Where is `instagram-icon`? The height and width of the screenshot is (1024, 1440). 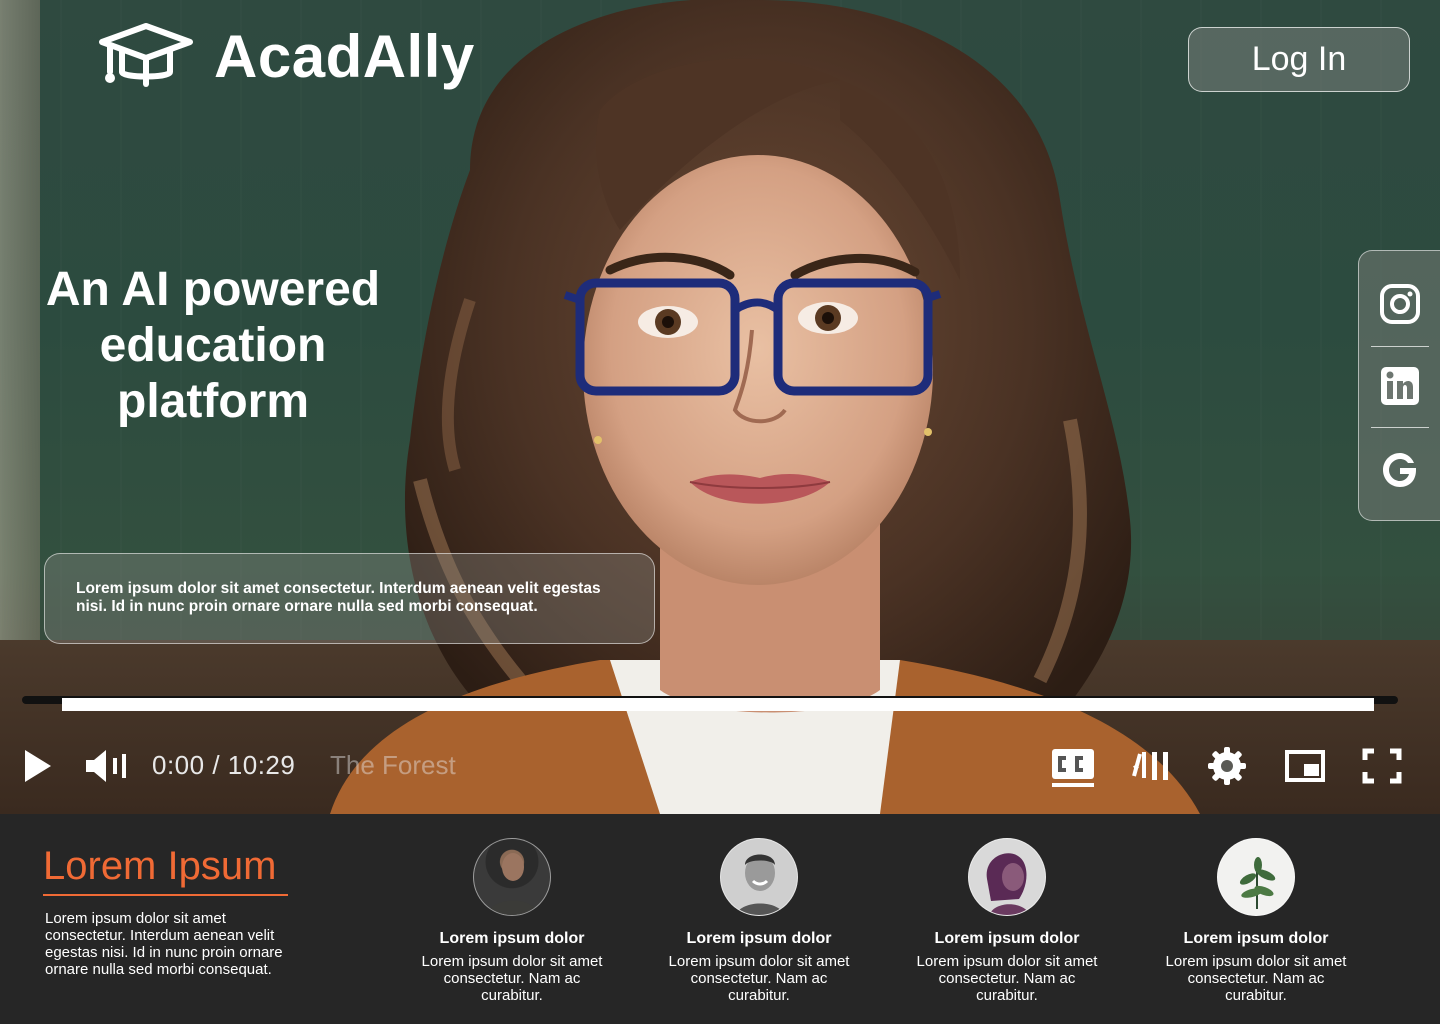 instagram-icon is located at coordinates (1400, 304).